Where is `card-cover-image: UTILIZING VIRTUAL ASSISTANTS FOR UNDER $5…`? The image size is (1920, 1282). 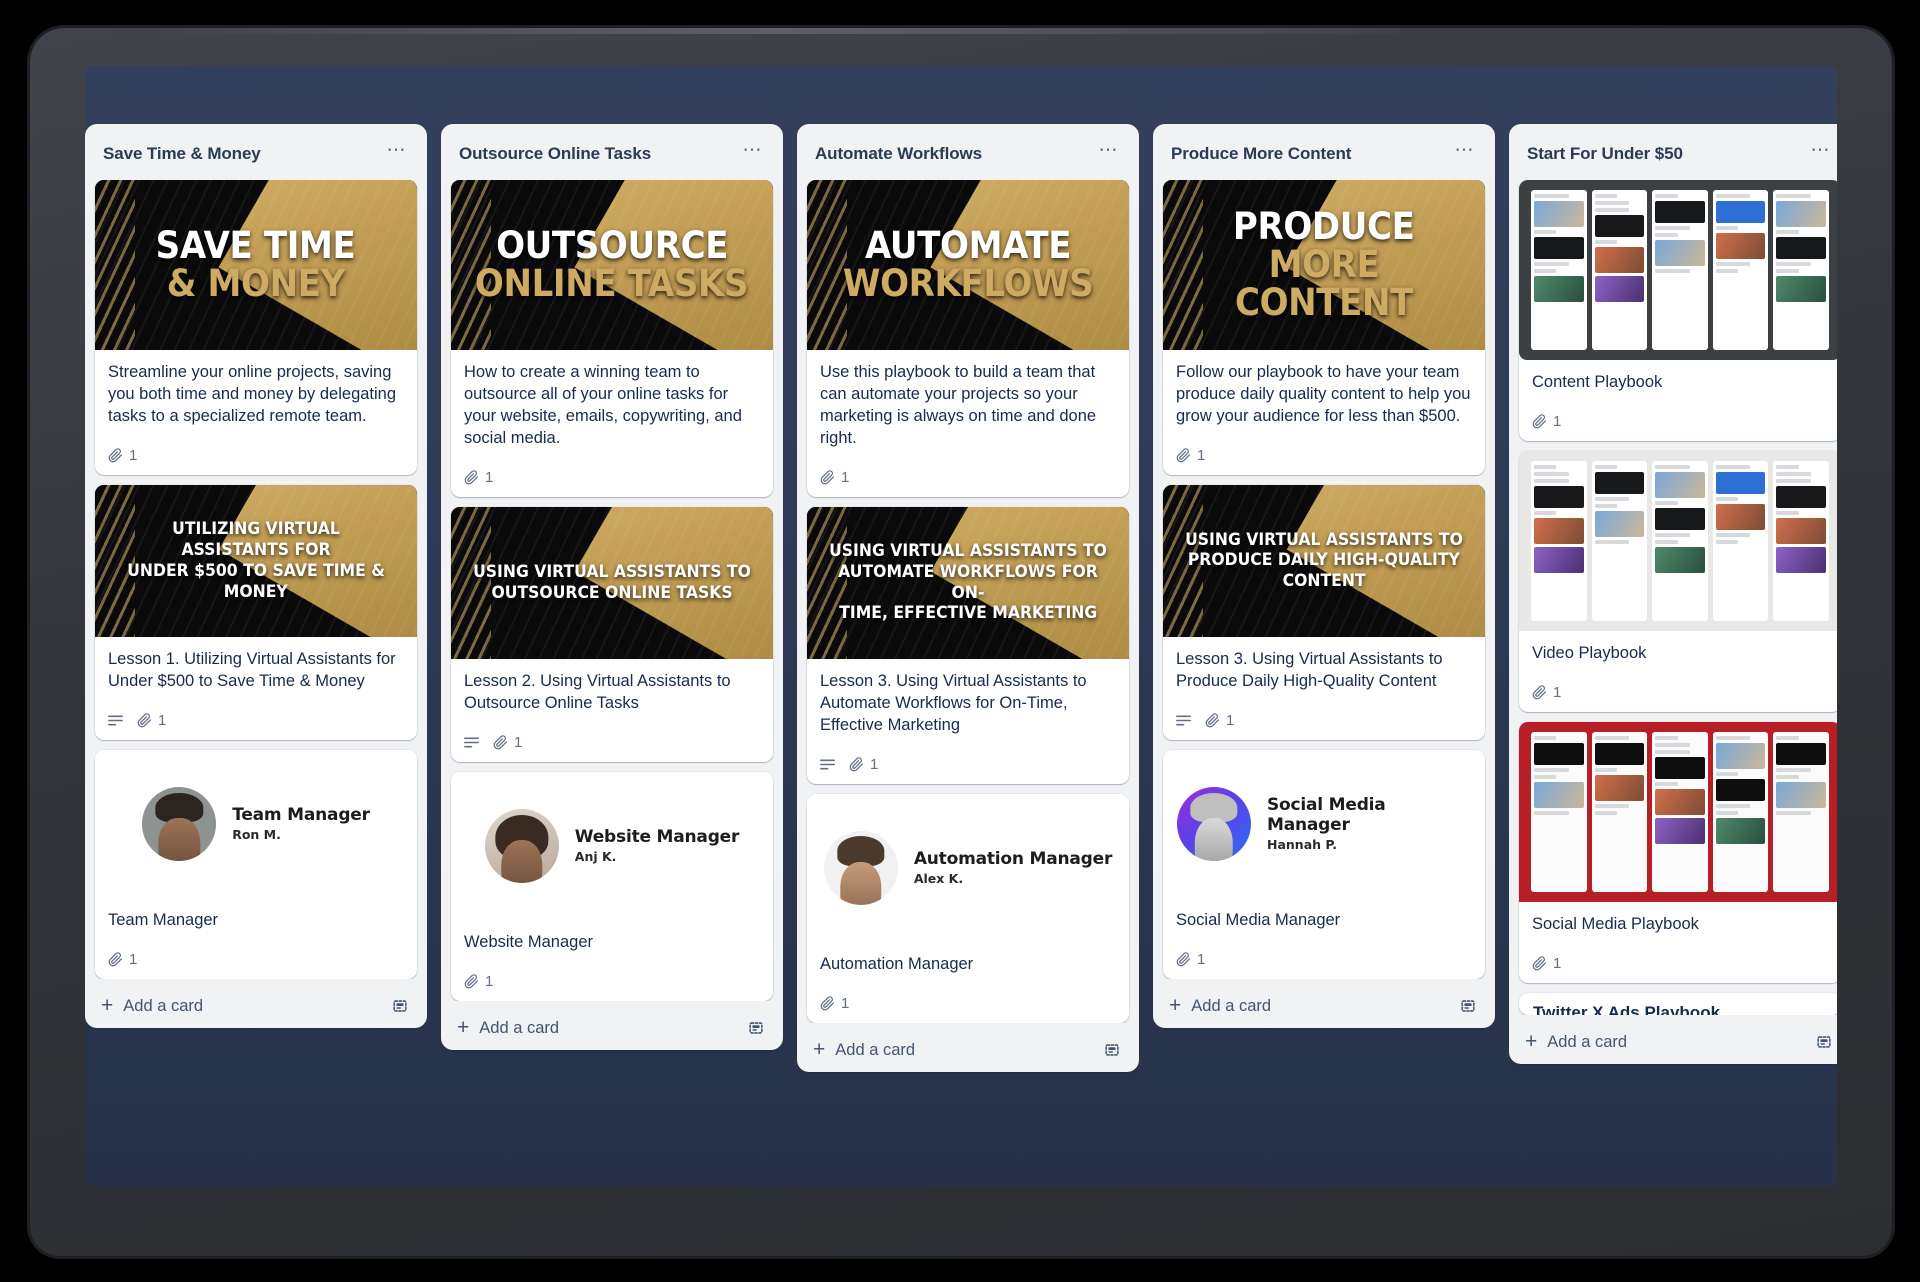 card-cover-image: UTILIZING VIRTUAL ASSISTANTS FOR UNDER $5… is located at coordinates (256, 560).